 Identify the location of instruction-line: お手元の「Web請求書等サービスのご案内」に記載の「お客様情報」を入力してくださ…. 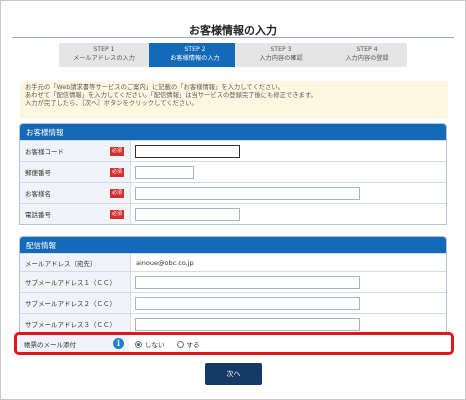
(154, 87).